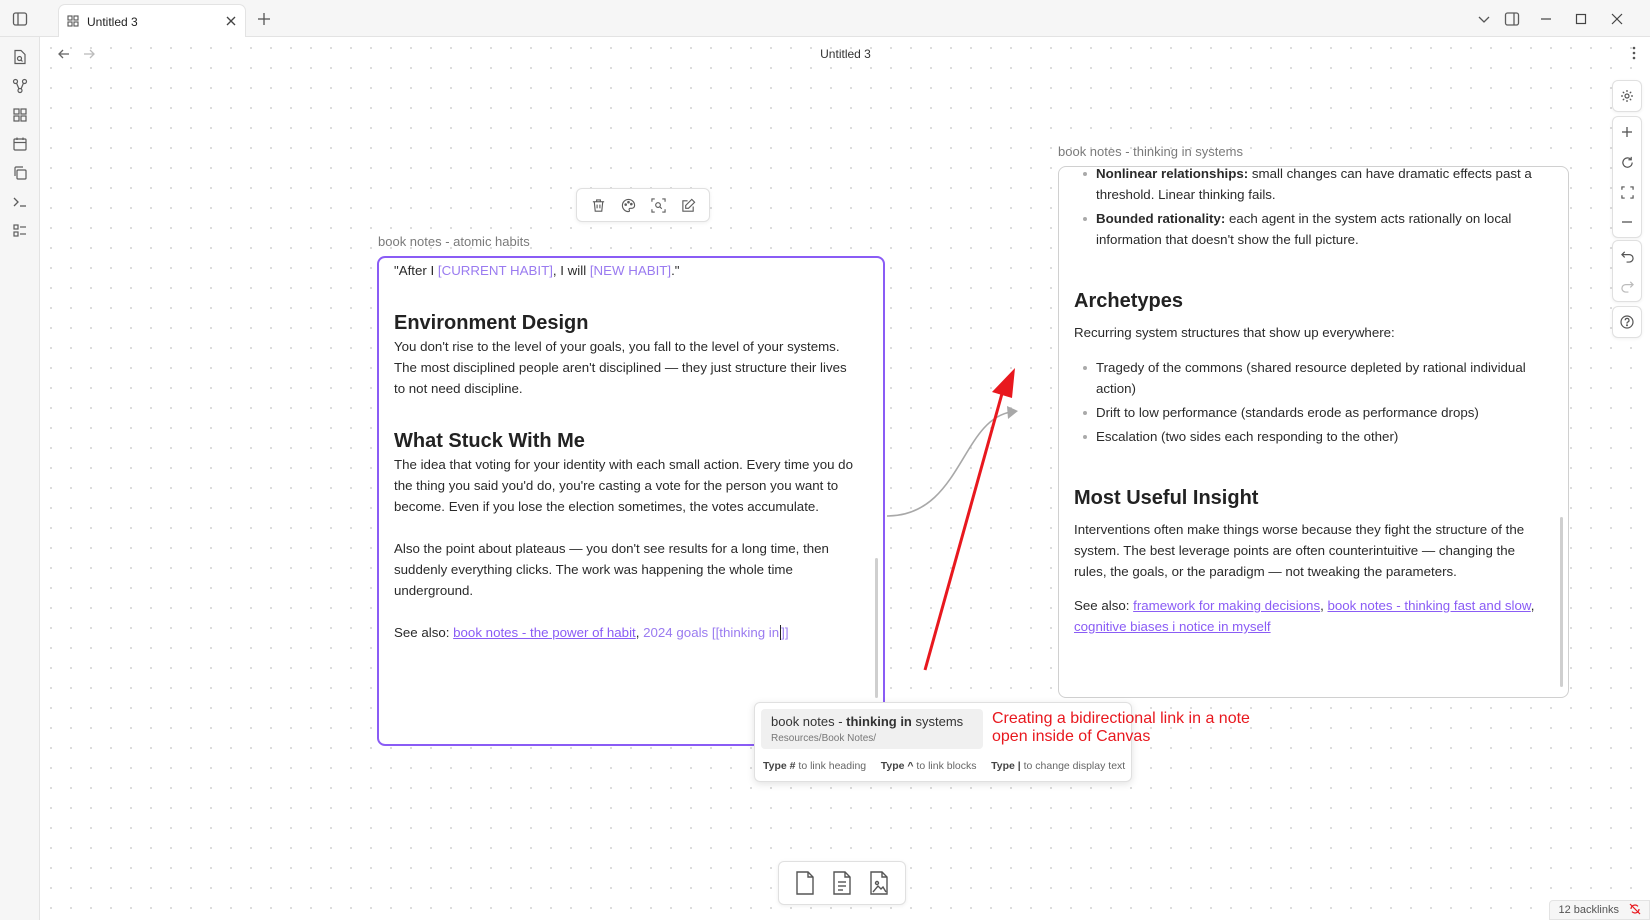  I want to click on heading-archetypes: Archetypes, so click(1128, 301).